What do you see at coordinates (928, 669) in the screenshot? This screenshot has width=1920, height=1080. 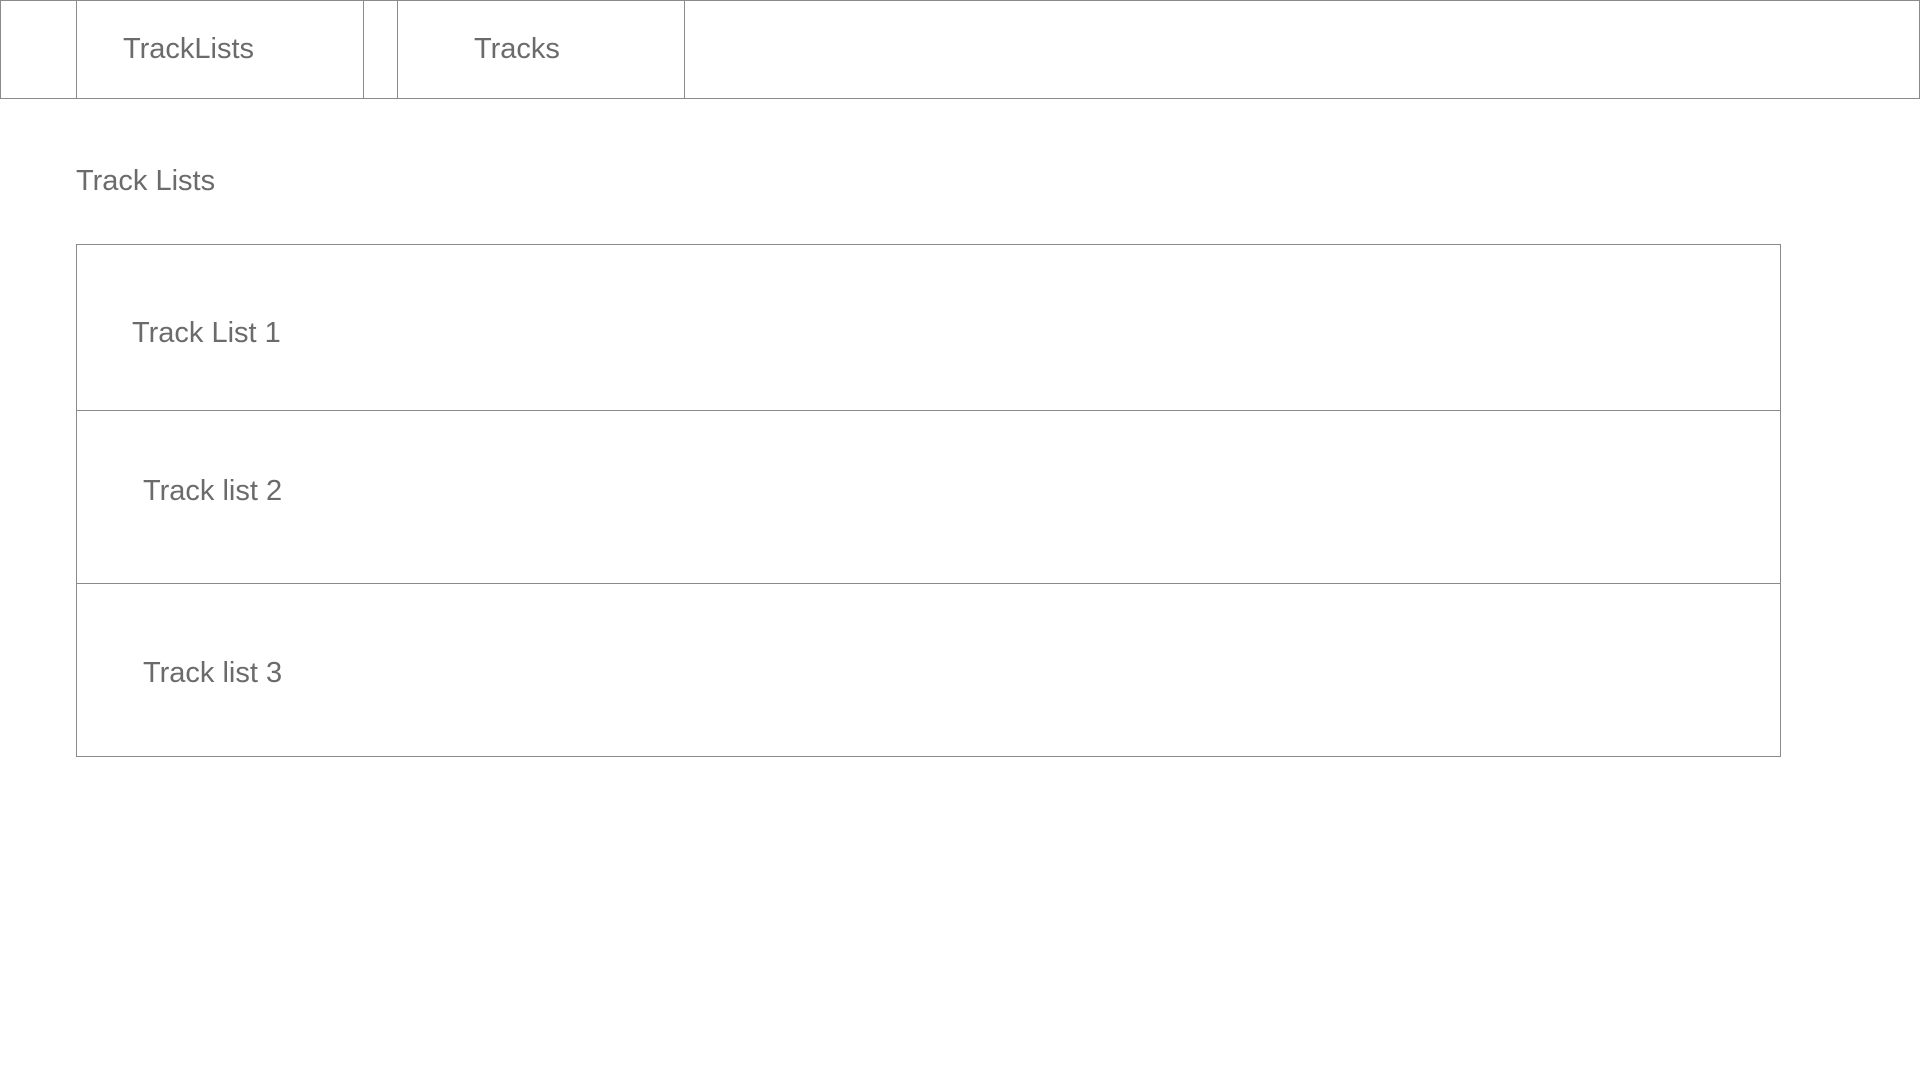 I see `list-item-track-list-3: Track list 3` at bounding box center [928, 669].